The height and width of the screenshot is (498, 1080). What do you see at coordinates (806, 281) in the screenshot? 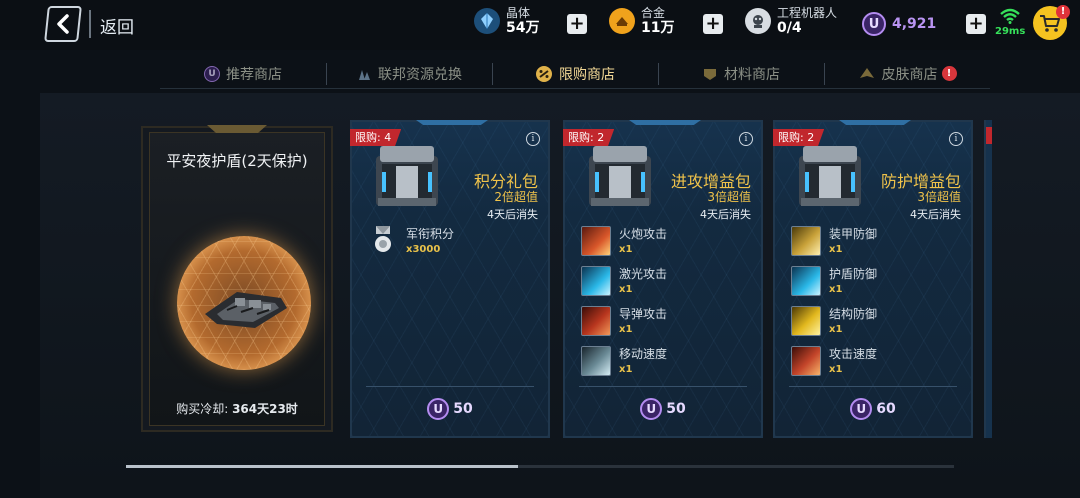
I see `shield-defense-icon` at bounding box center [806, 281].